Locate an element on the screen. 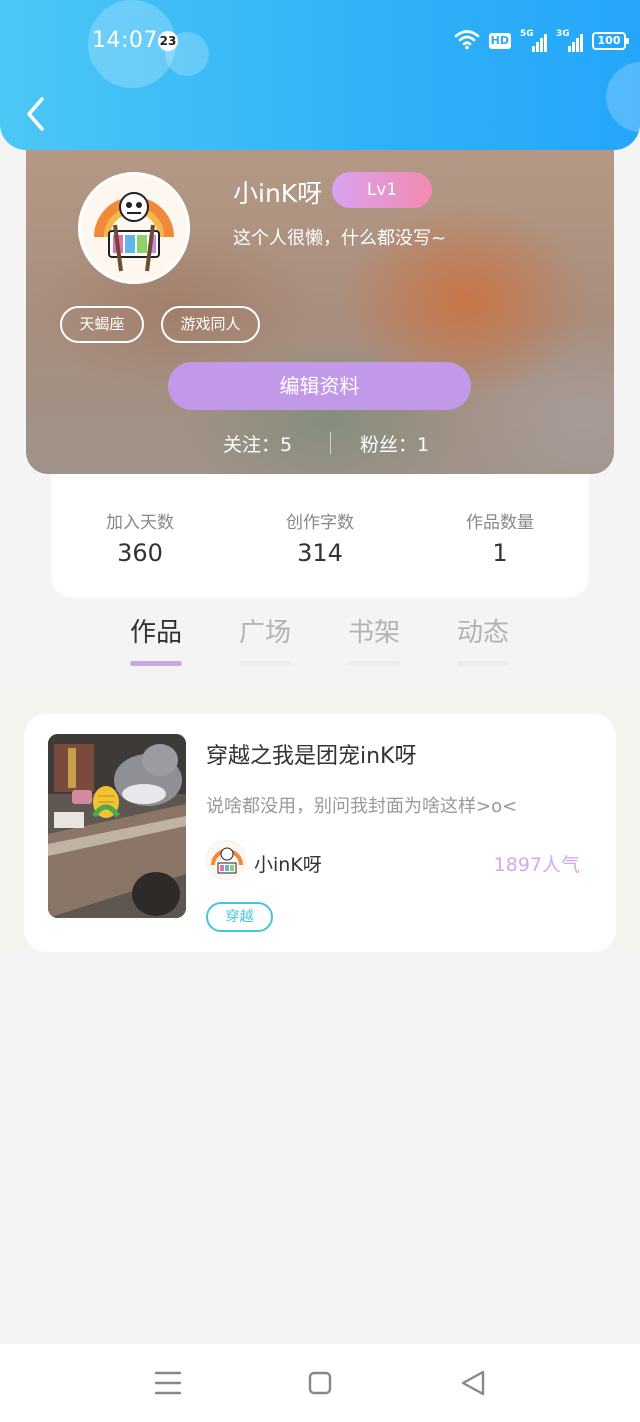 The height and width of the screenshot is (1422, 640). signal-5g-icon: 5G is located at coordinates (533, 40).